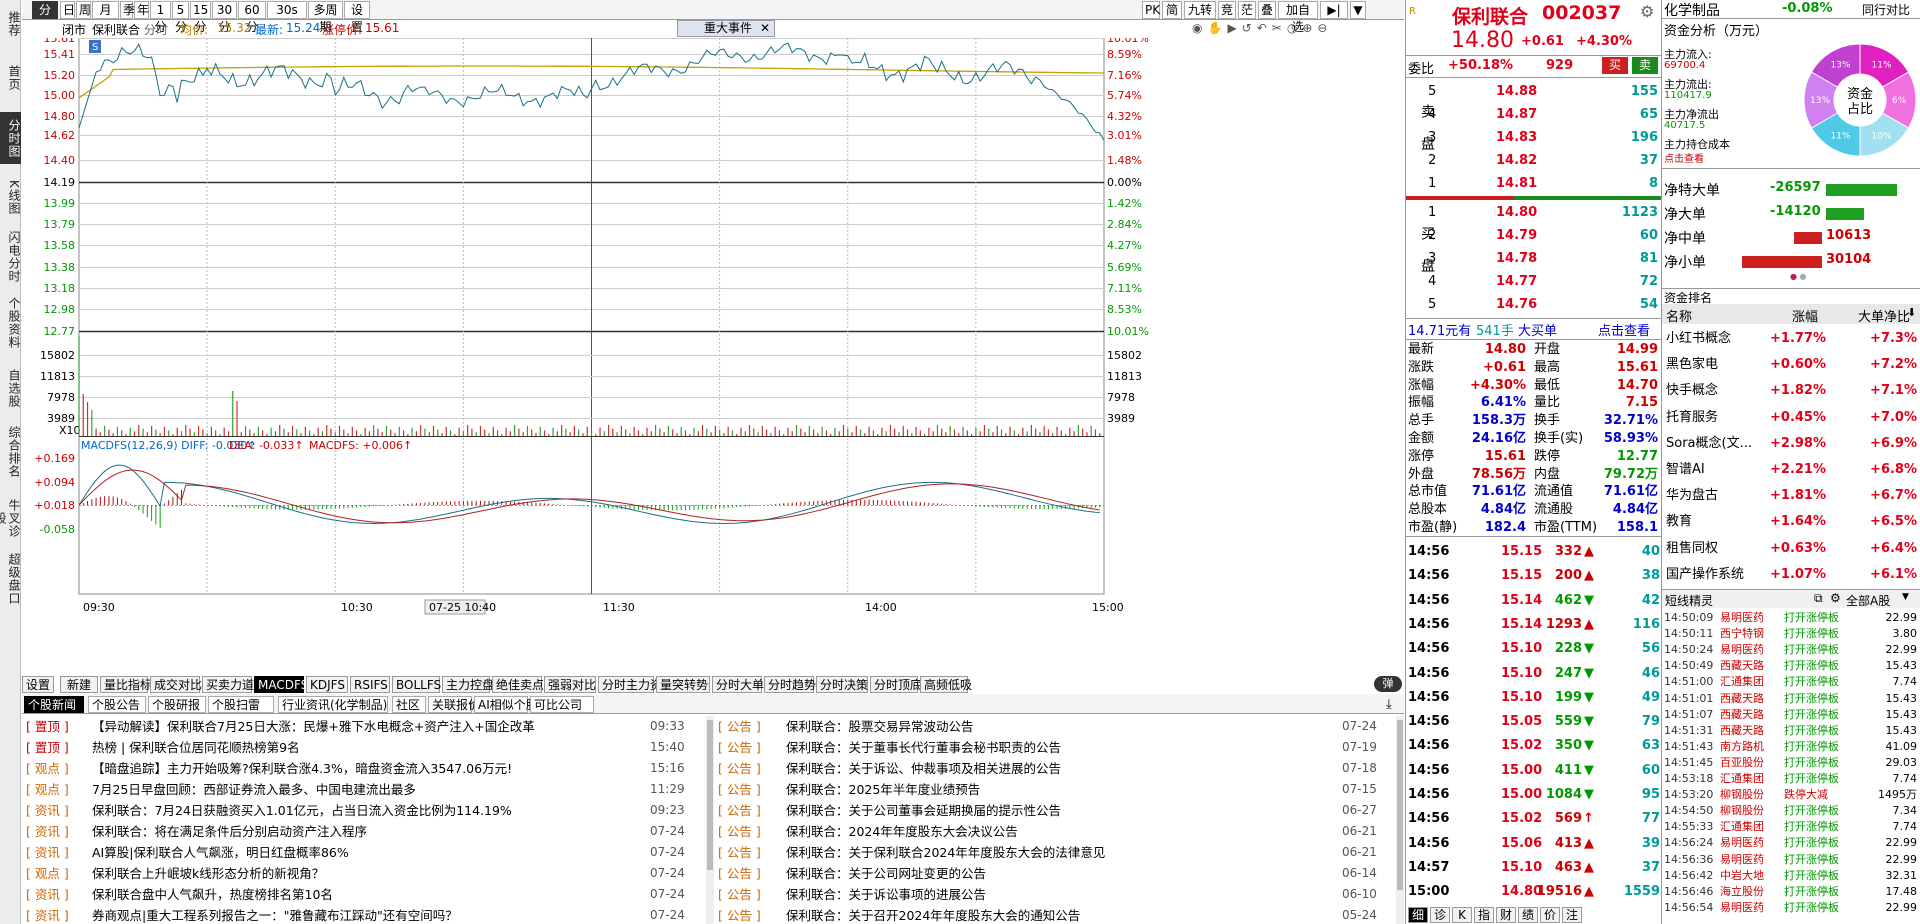 The image size is (1920, 924). Describe the element at coordinates (1684, 157) in the screenshot. I see `fund-value: 点击查看` at that location.